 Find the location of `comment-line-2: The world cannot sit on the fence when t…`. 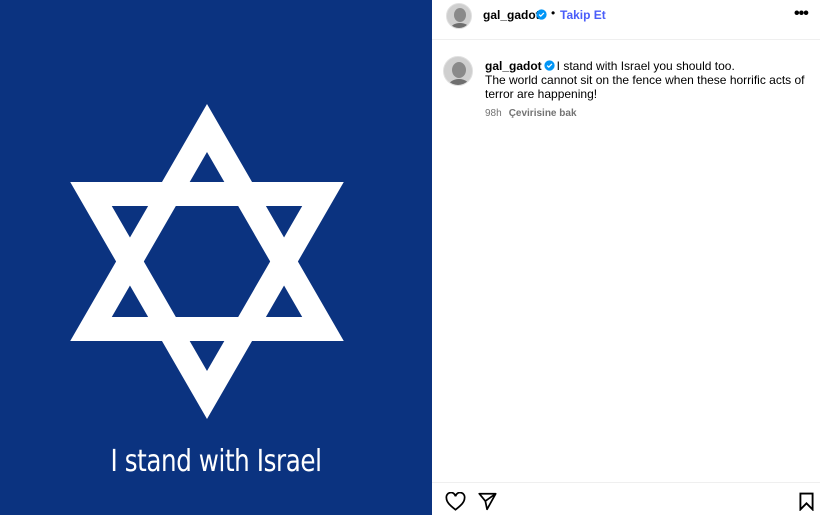

comment-line-2: The world cannot sit on the fence when t… is located at coordinates (645, 87).